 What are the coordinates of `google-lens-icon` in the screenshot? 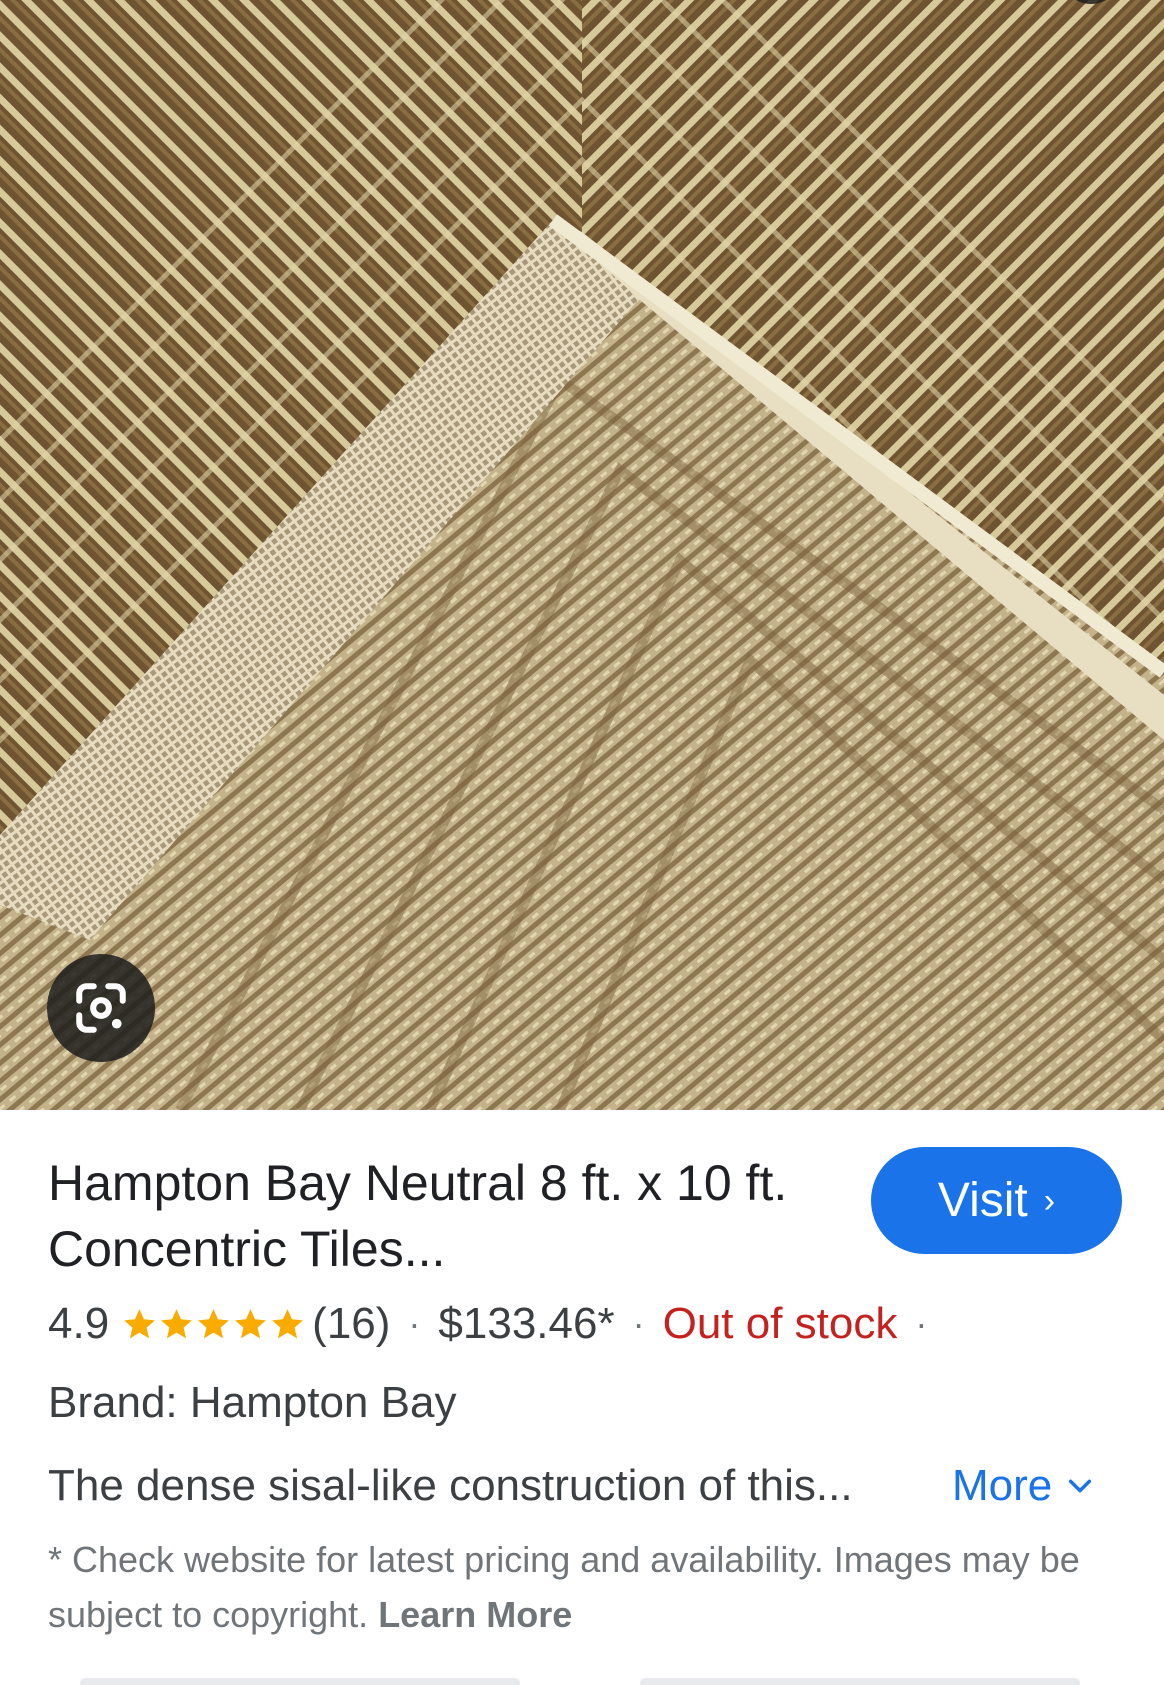 It's located at (101, 1008).